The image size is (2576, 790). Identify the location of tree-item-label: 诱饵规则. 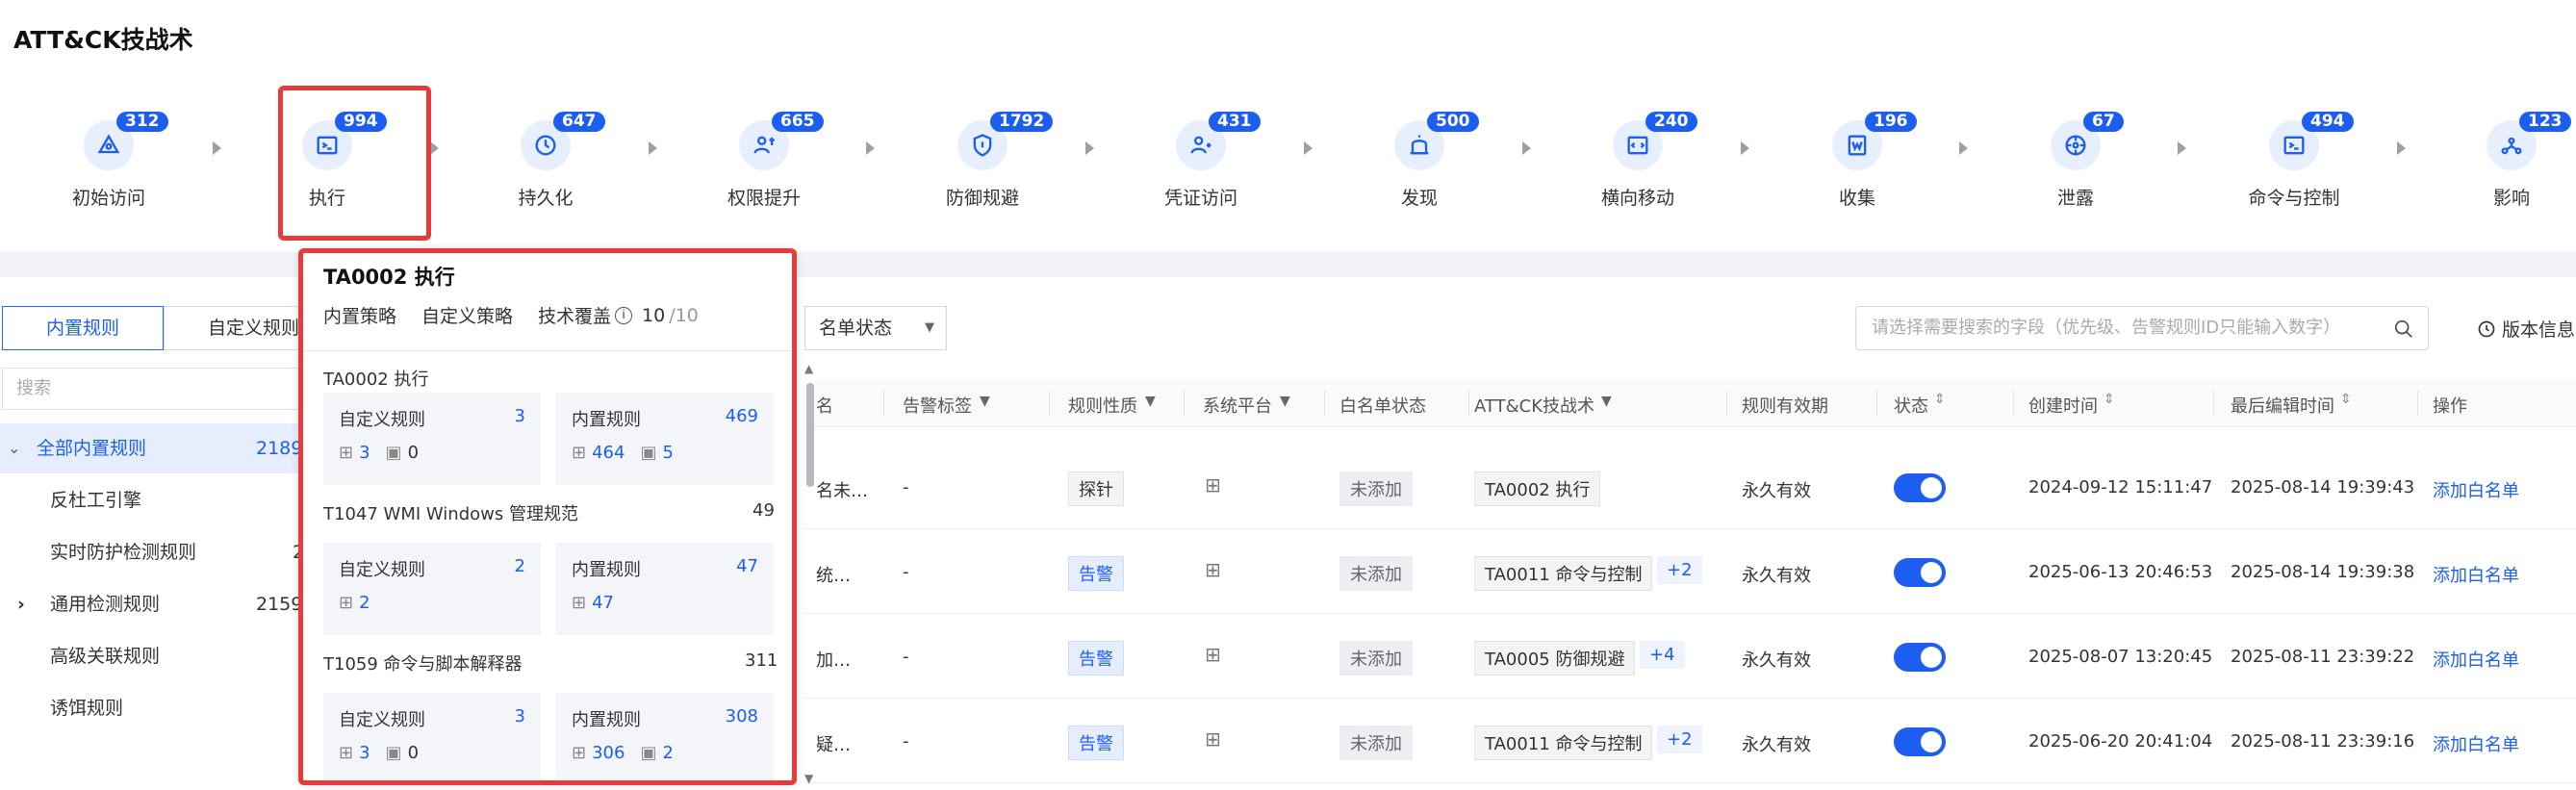
(87, 708).